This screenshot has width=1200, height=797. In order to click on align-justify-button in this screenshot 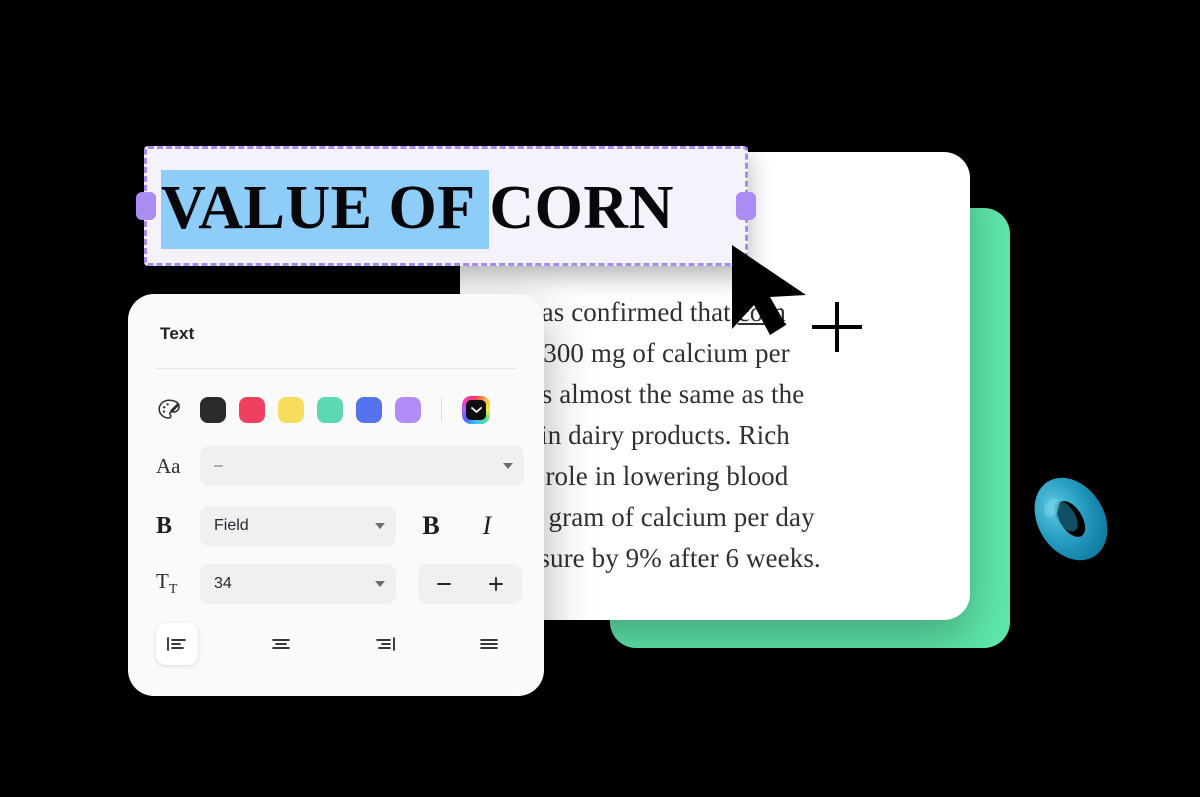, I will do `click(489, 644)`.